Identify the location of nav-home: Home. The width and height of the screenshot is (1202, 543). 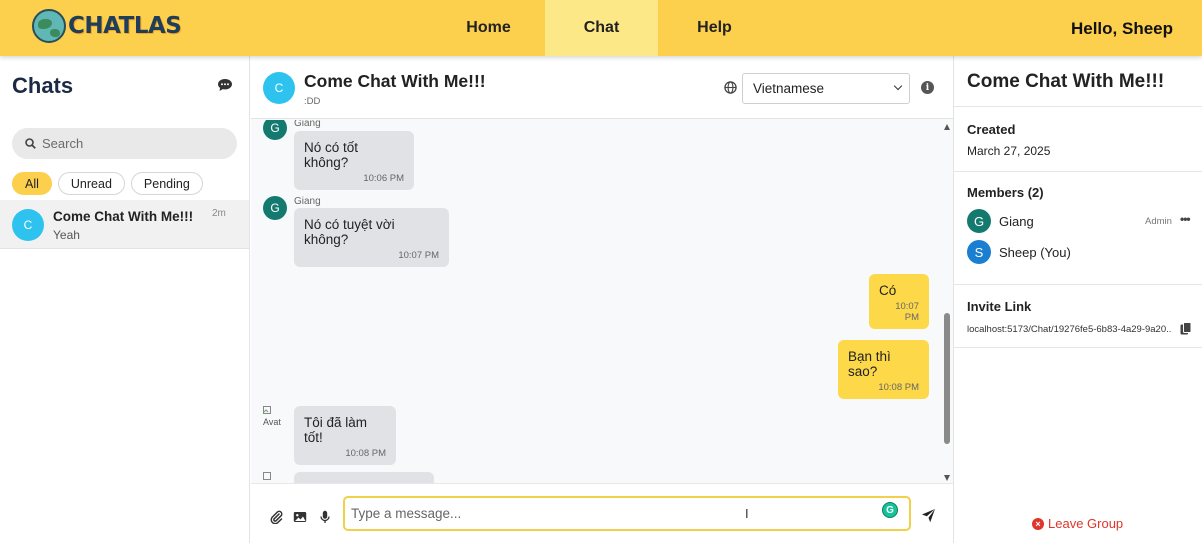
(488, 28).